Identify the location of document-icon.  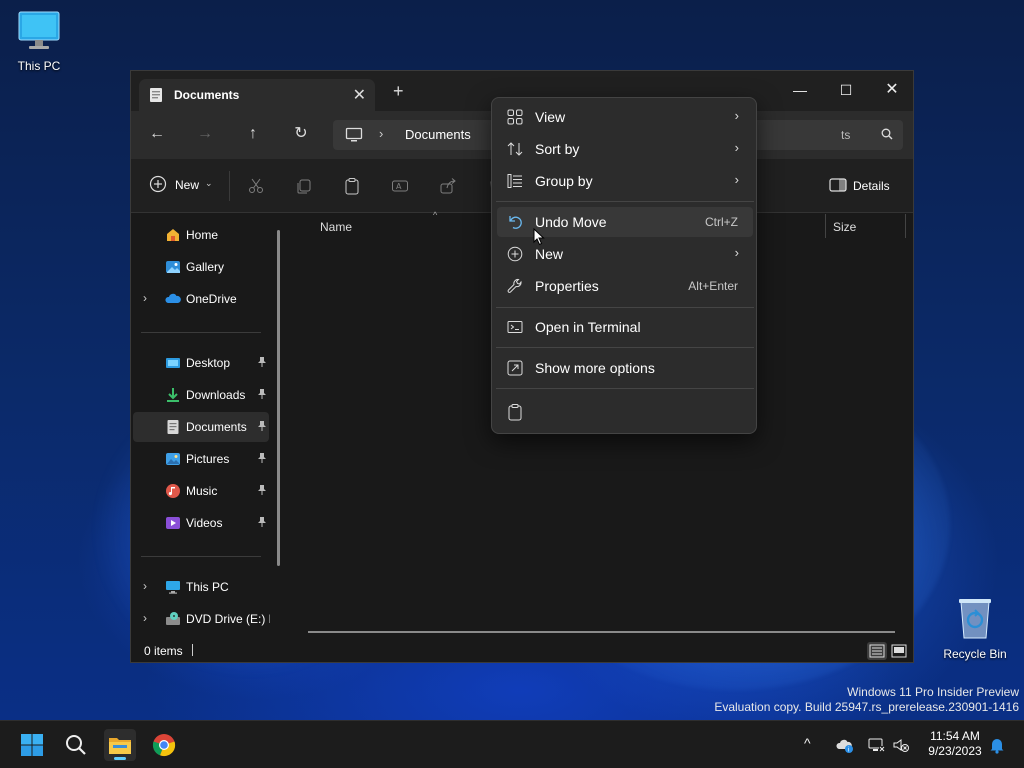
(156, 96).